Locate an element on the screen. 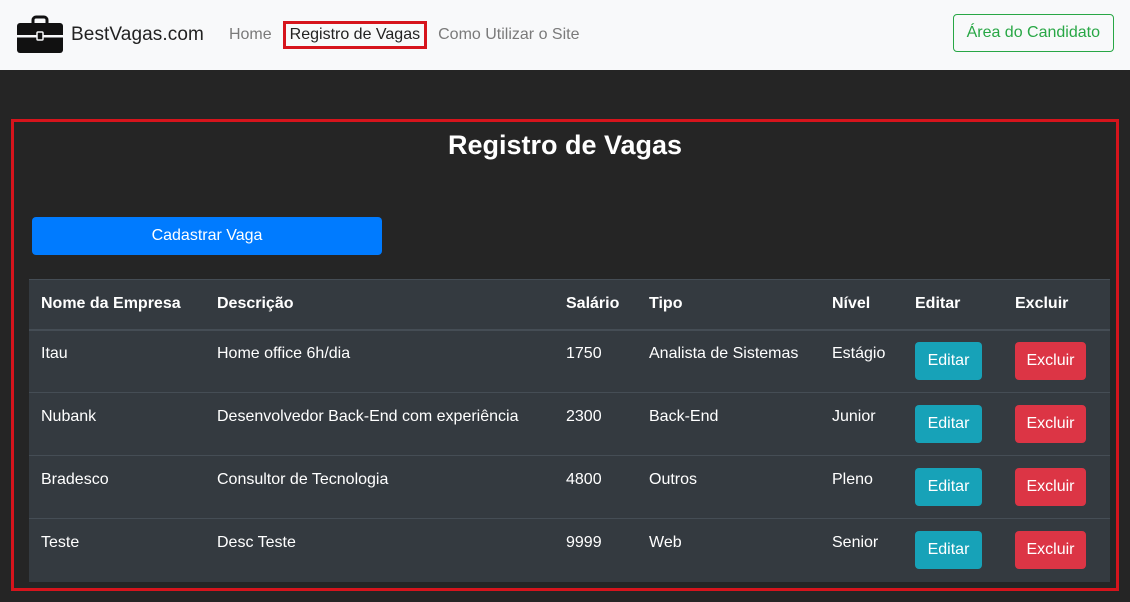 The height and width of the screenshot is (602, 1130). cell-nivel: Senior is located at coordinates (861, 550).